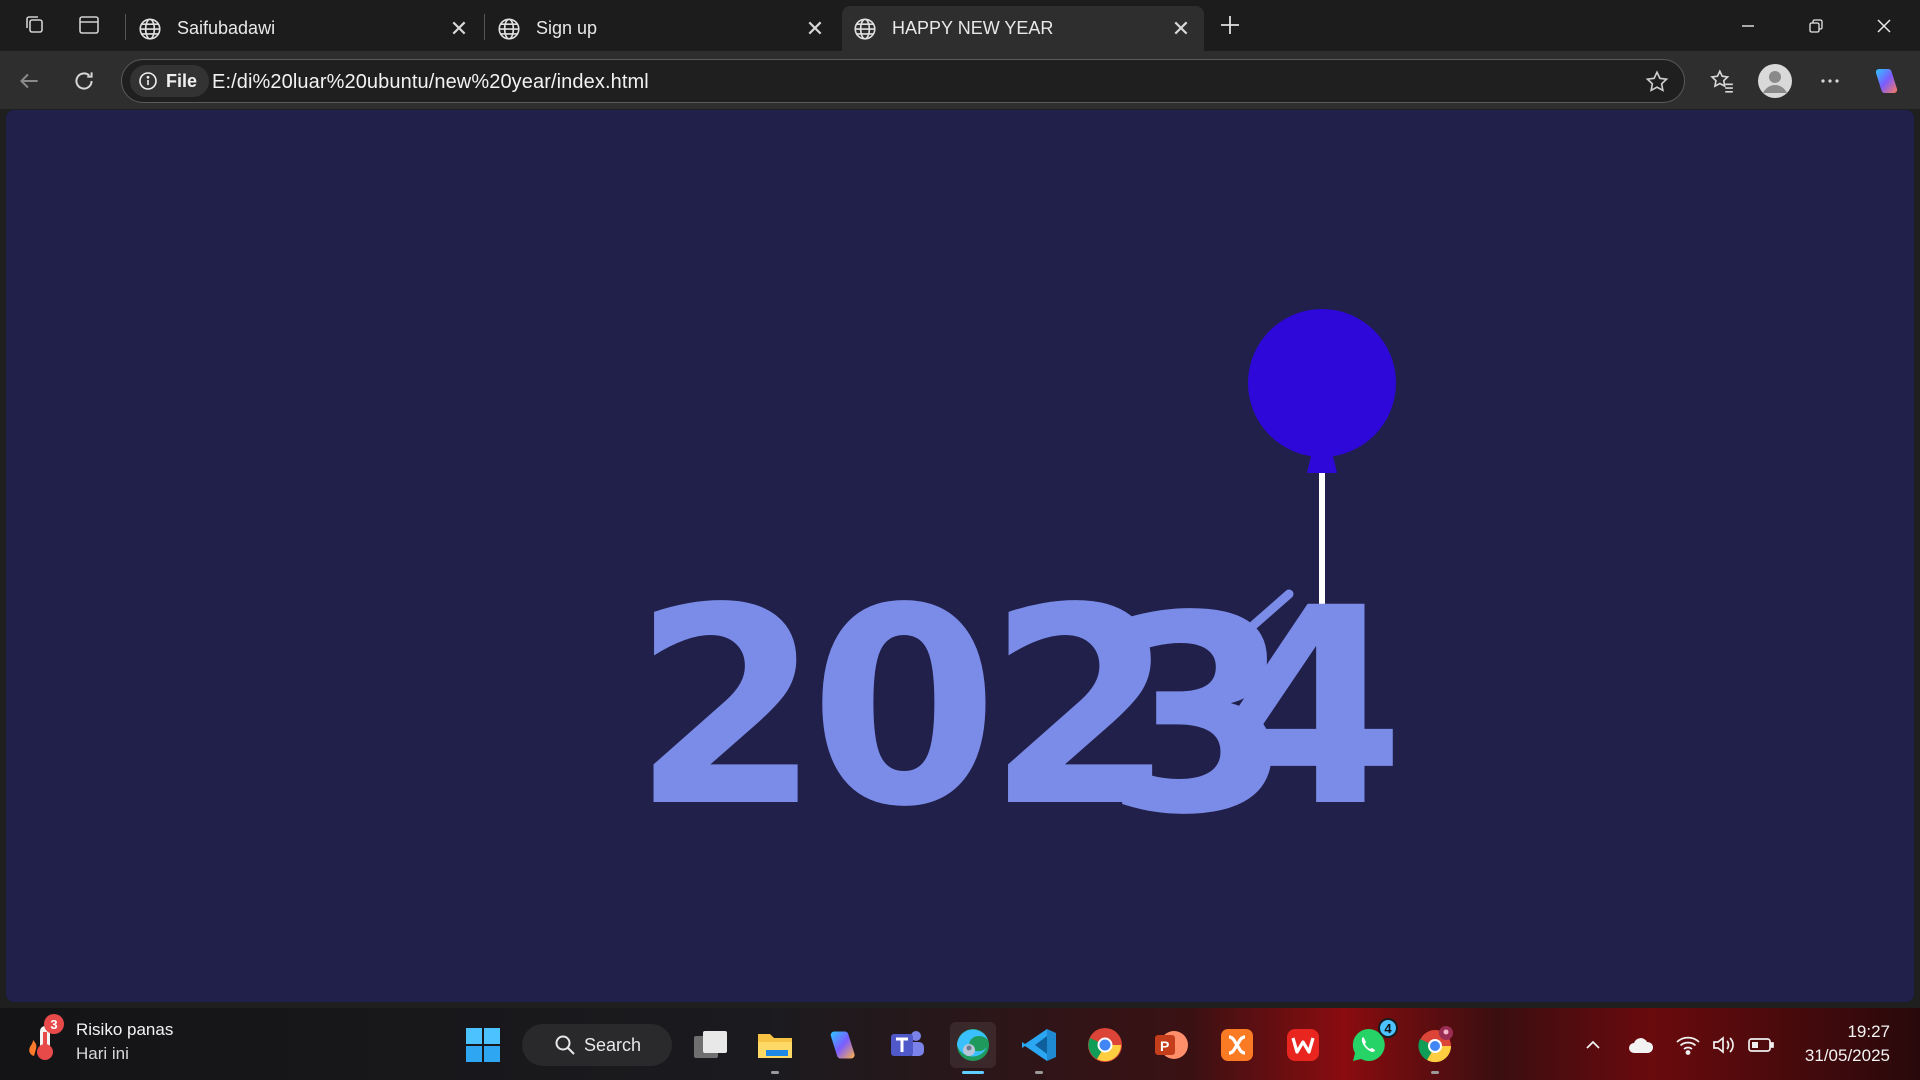  Describe the element at coordinates (1230, 25) in the screenshot. I see `new-tab-button` at that location.